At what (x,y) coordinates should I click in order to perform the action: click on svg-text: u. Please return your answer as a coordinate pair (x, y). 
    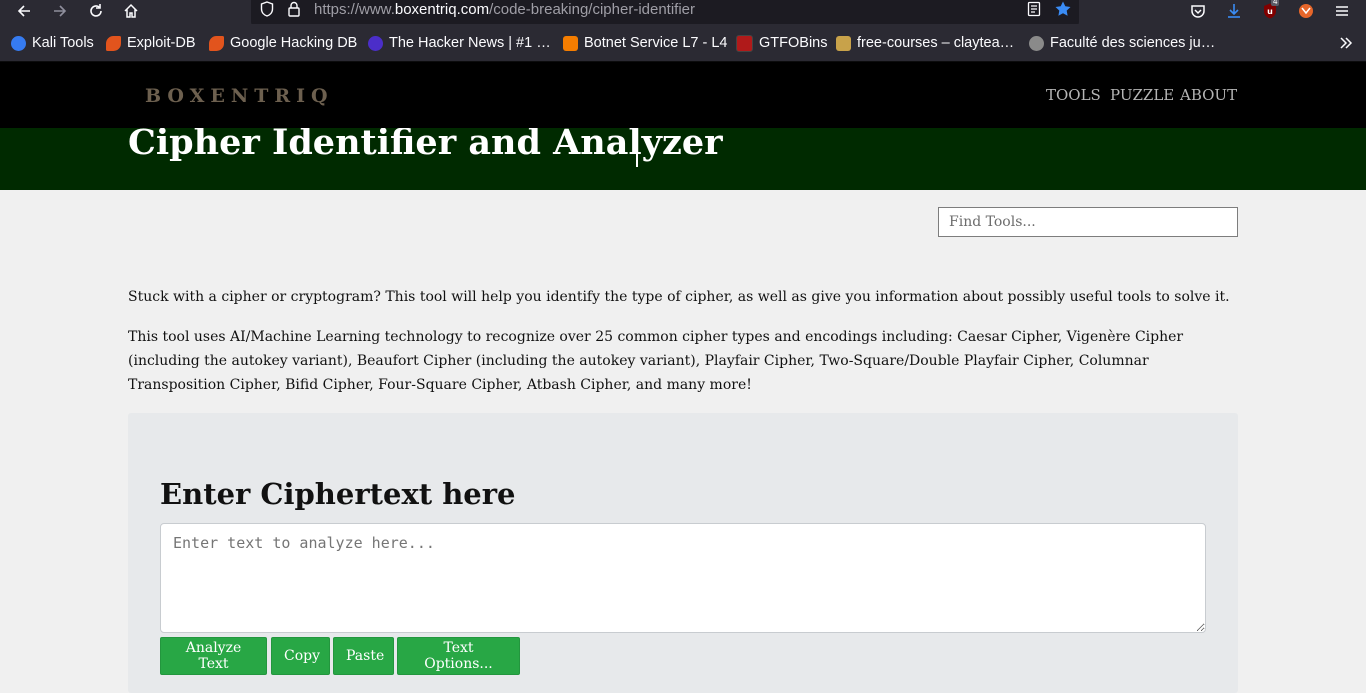
    Looking at the image, I should click on (1270, 11).